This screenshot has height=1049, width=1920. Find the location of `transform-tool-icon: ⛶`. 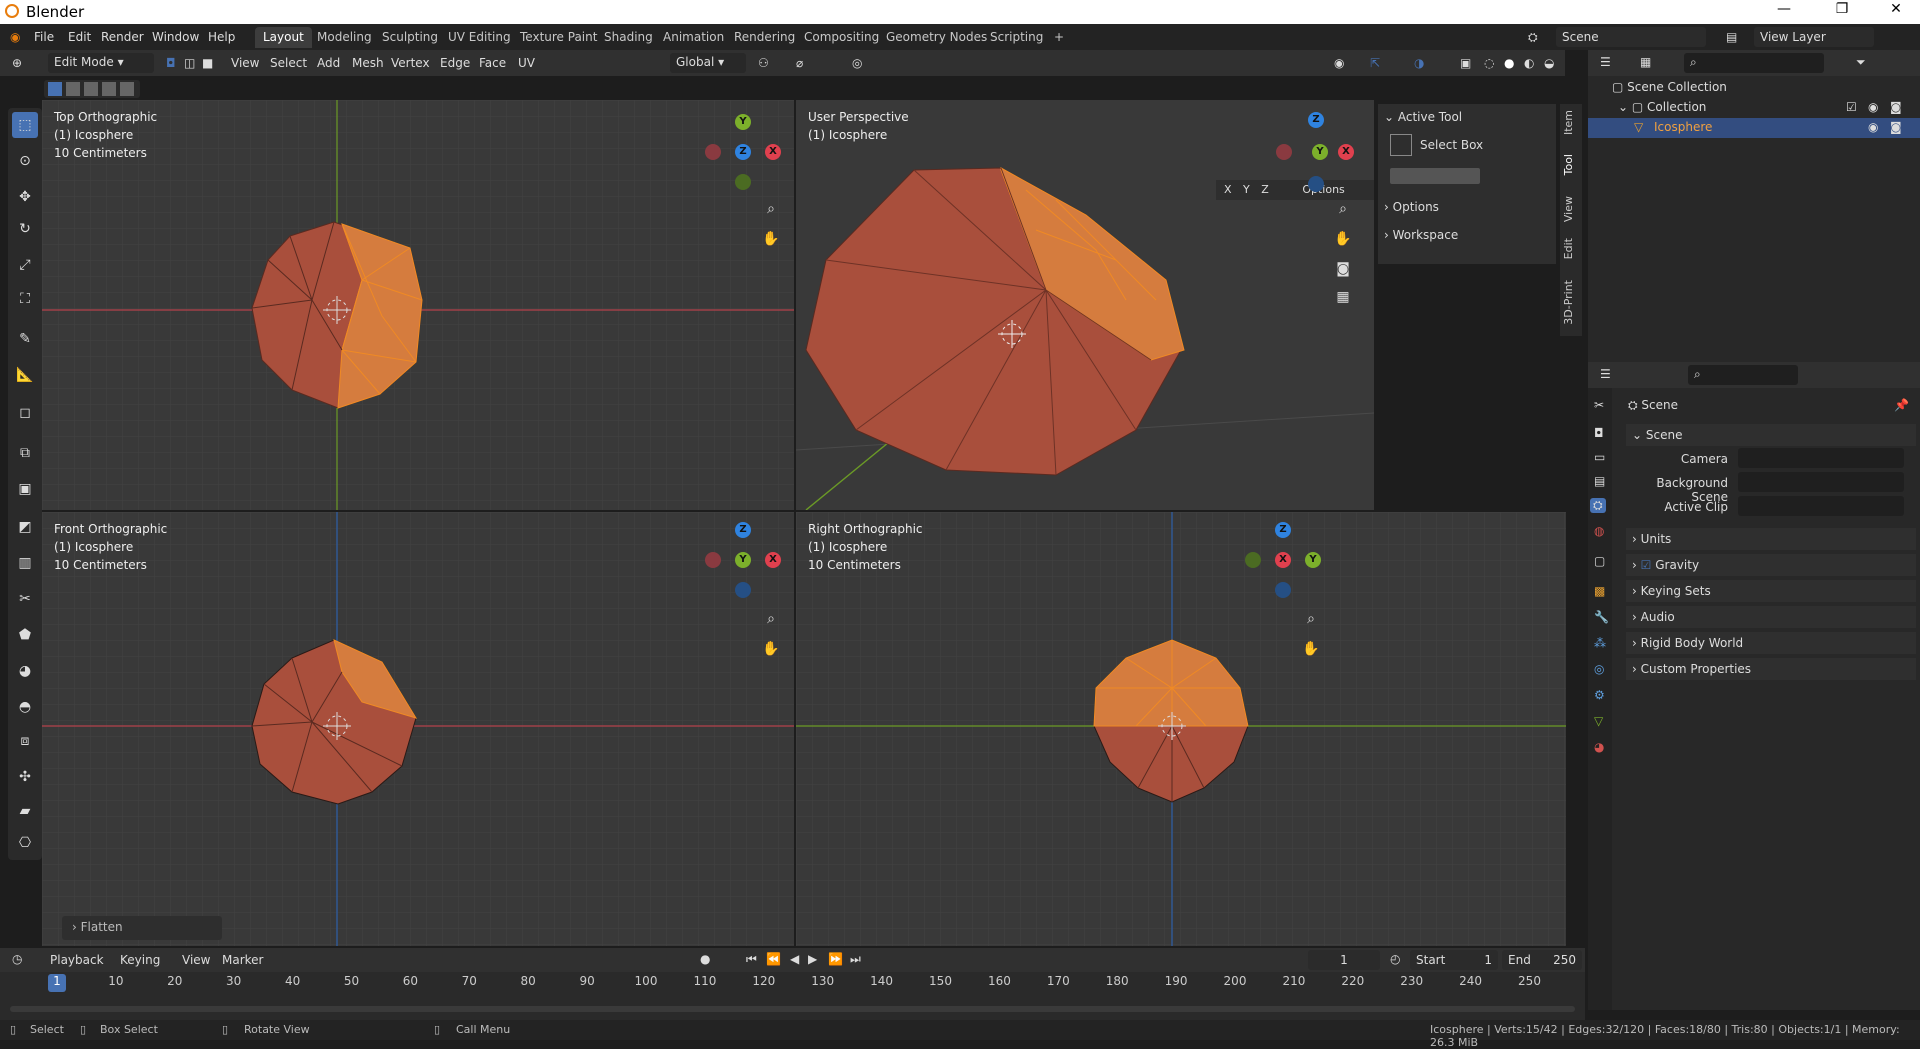

transform-tool-icon: ⛶ is located at coordinates (25, 299).